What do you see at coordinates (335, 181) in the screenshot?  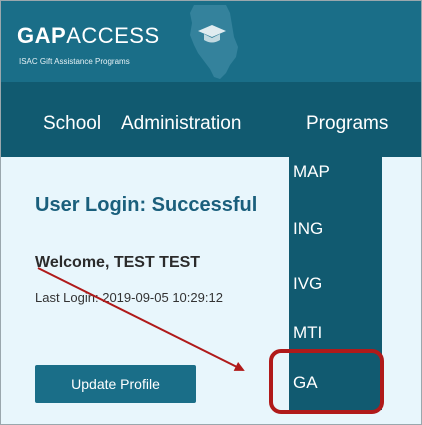 I see `menu-item-map: MAP` at bounding box center [335, 181].